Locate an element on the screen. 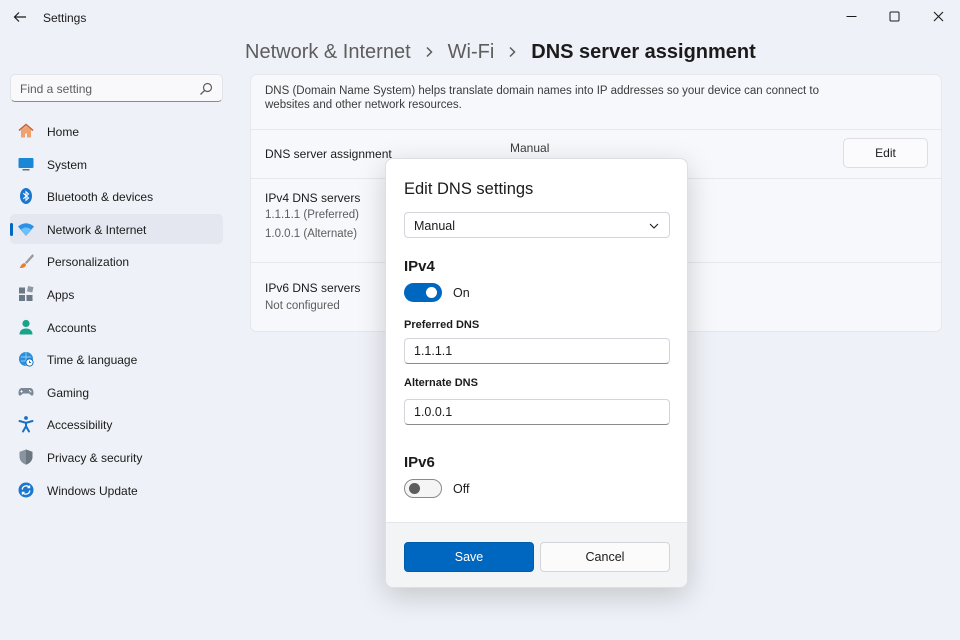 This screenshot has height=640, width=960. minimize-icon is located at coordinates (851, 16).